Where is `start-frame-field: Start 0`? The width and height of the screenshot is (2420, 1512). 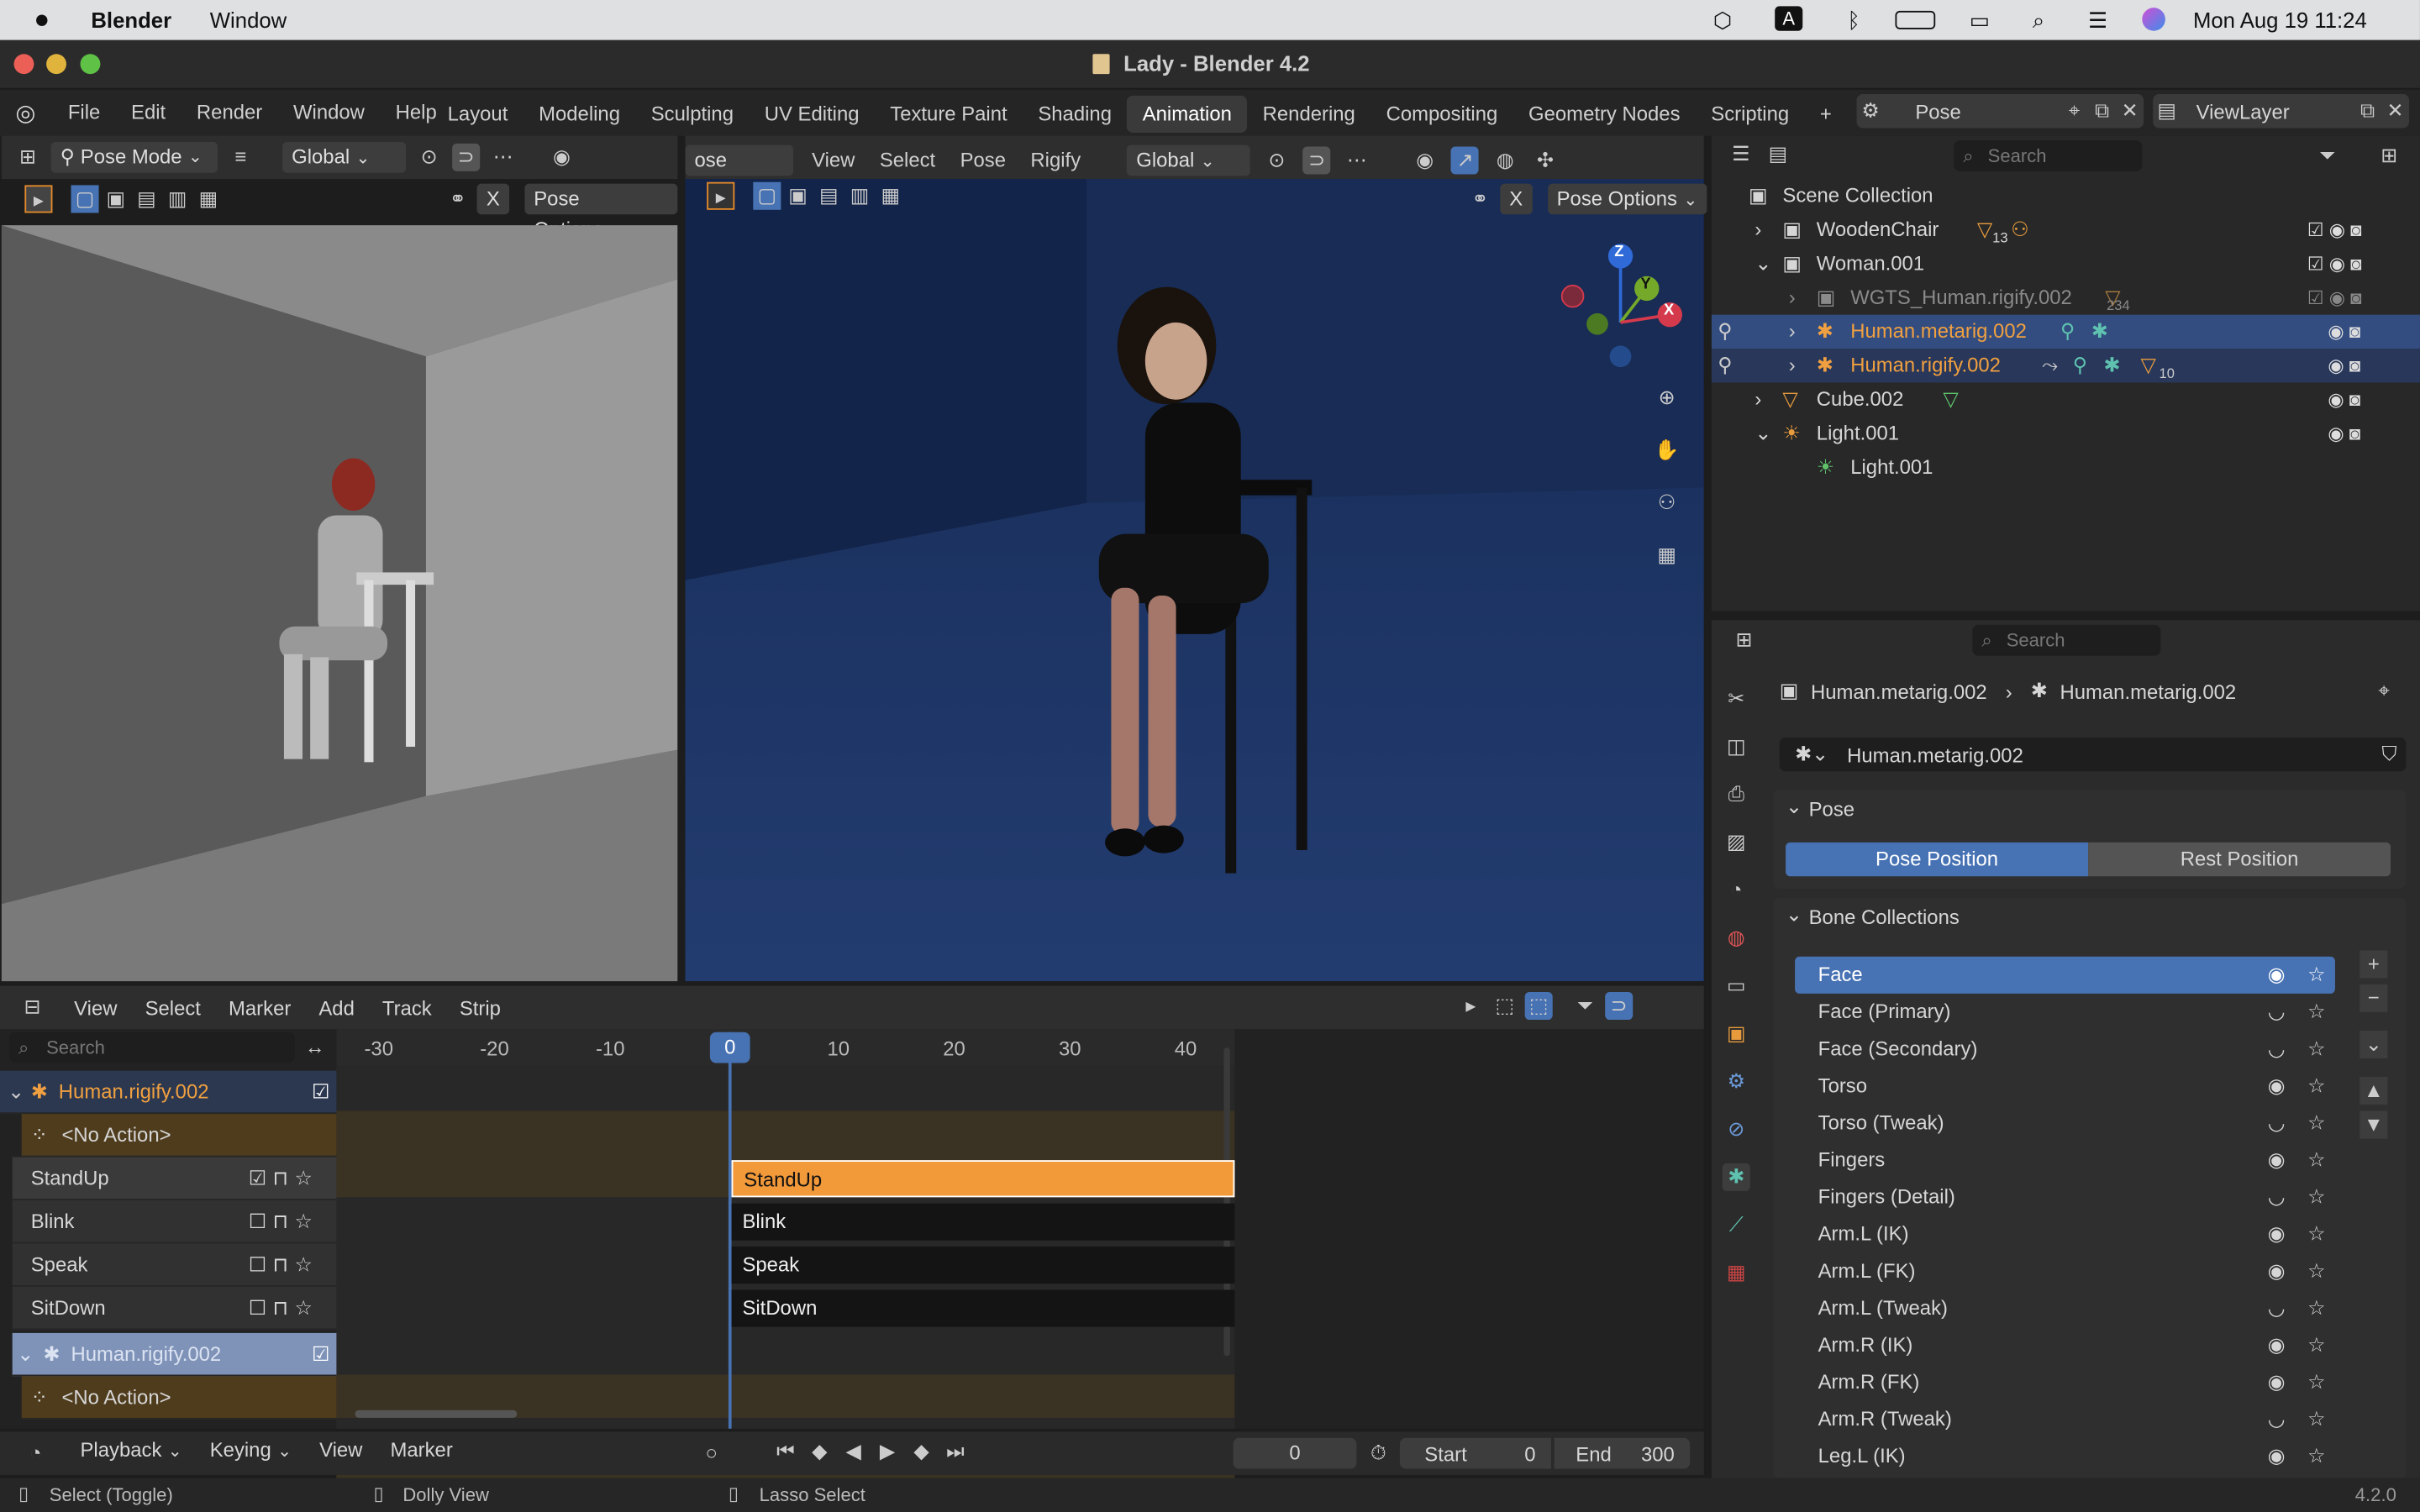 start-frame-field: Start 0 is located at coordinates (1475, 1453).